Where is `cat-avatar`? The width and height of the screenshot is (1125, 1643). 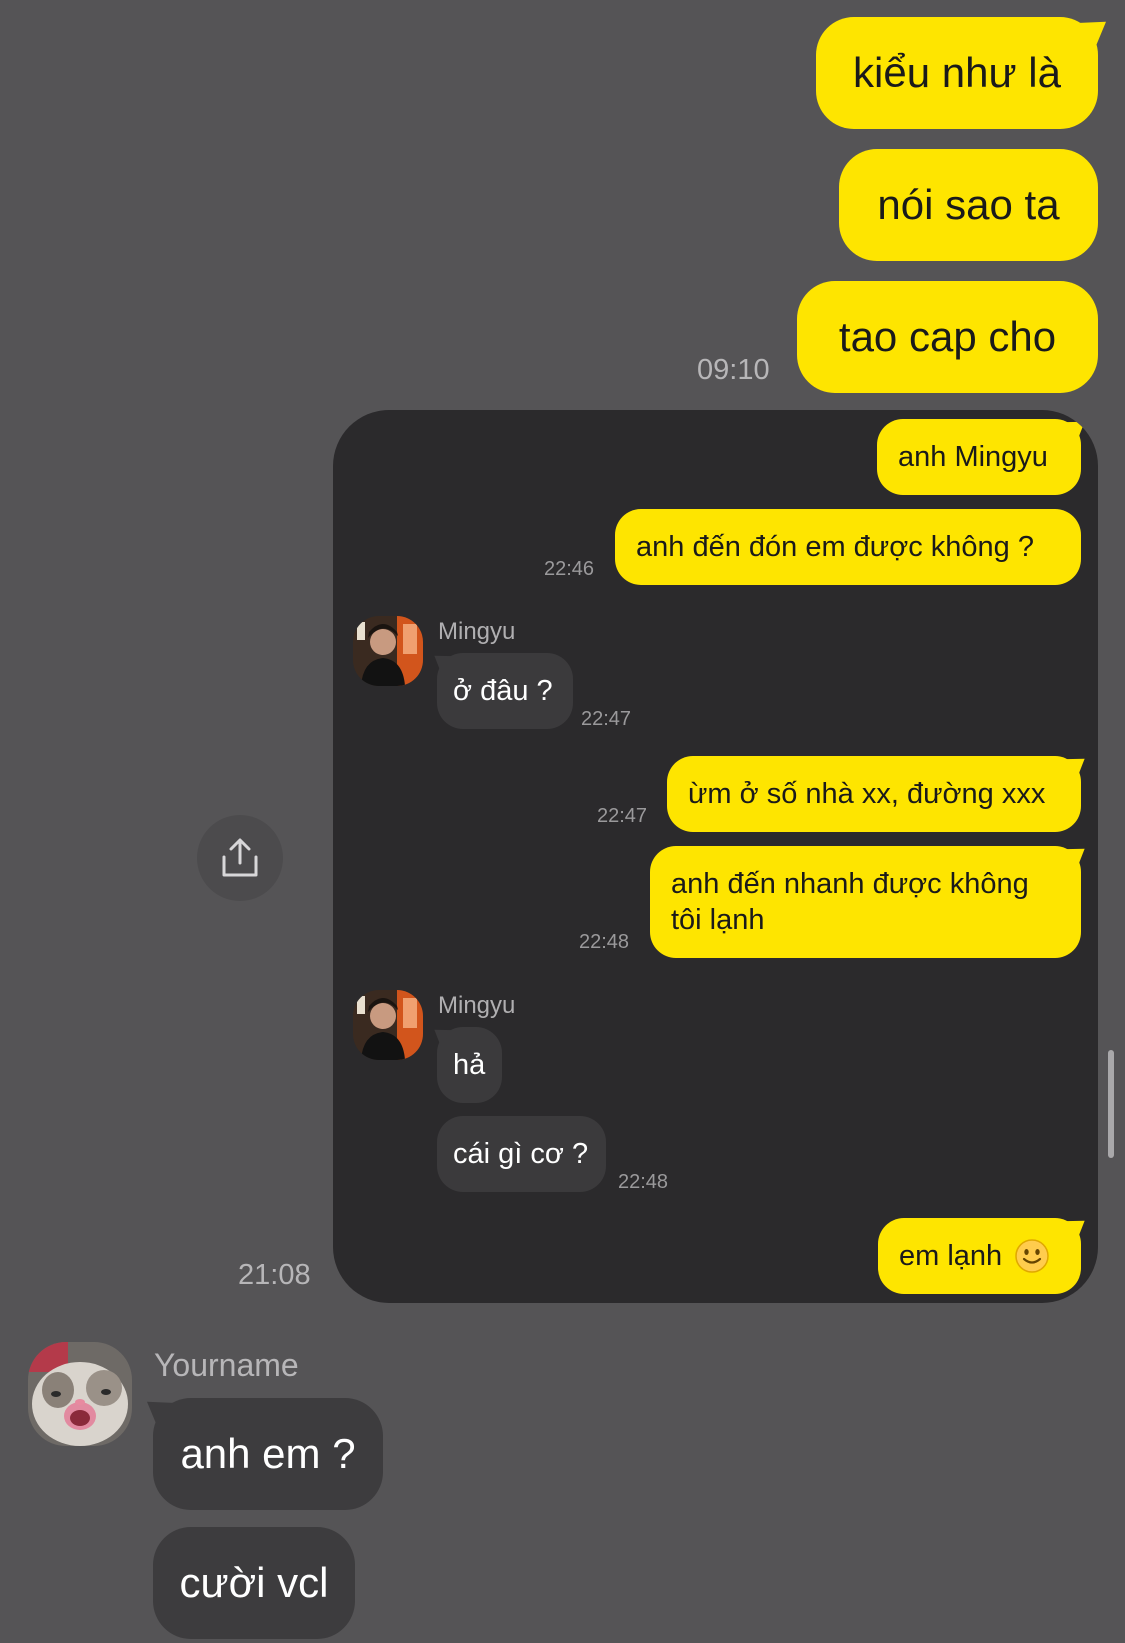 cat-avatar is located at coordinates (80, 1394).